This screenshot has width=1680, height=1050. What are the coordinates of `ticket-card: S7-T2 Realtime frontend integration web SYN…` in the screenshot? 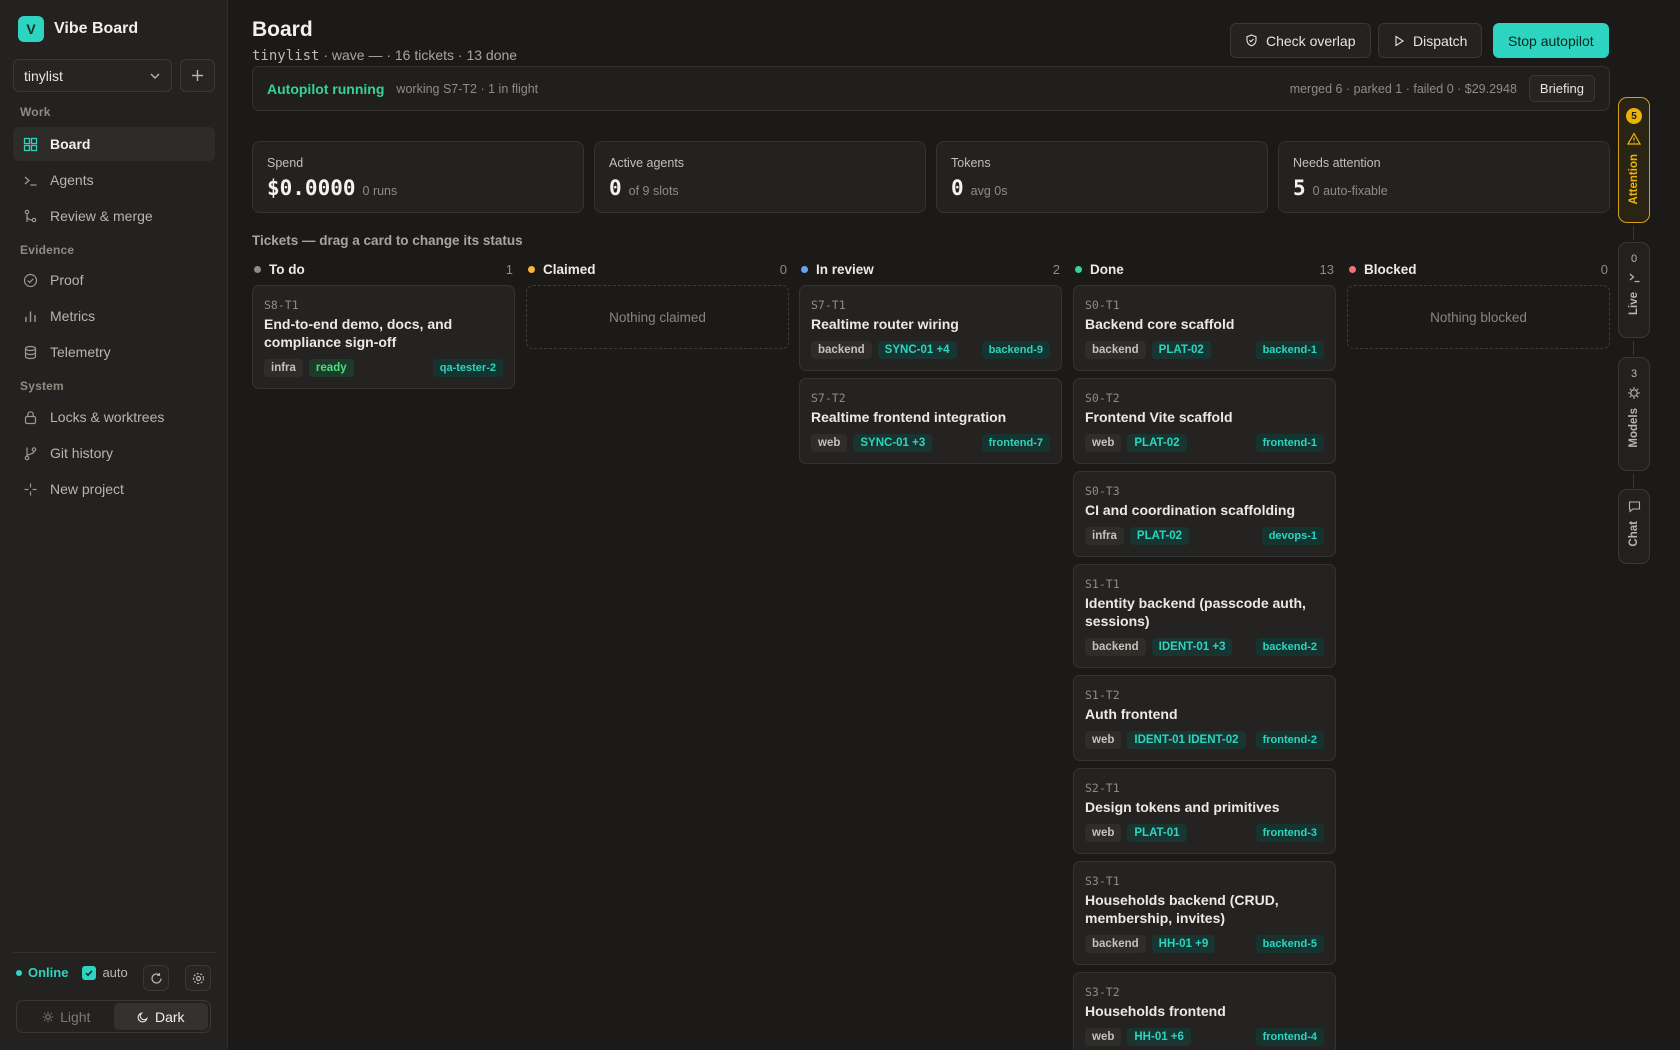 It's located at (930, 421).